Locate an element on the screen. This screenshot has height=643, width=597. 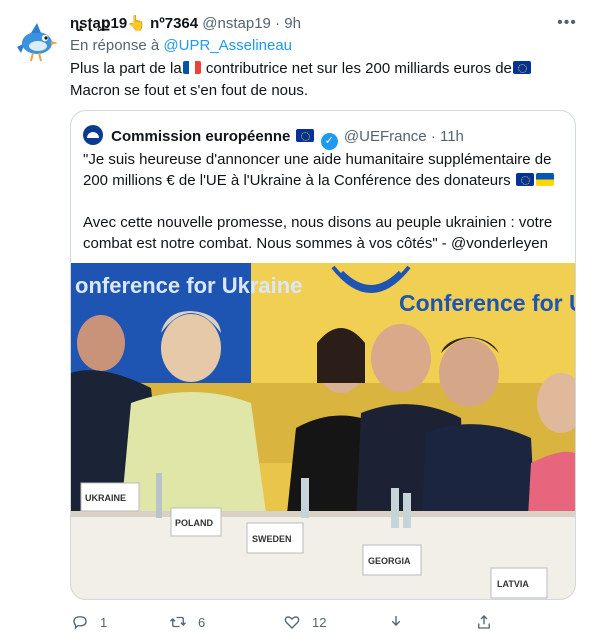
reply-icon is located at coordinates (80, 622).